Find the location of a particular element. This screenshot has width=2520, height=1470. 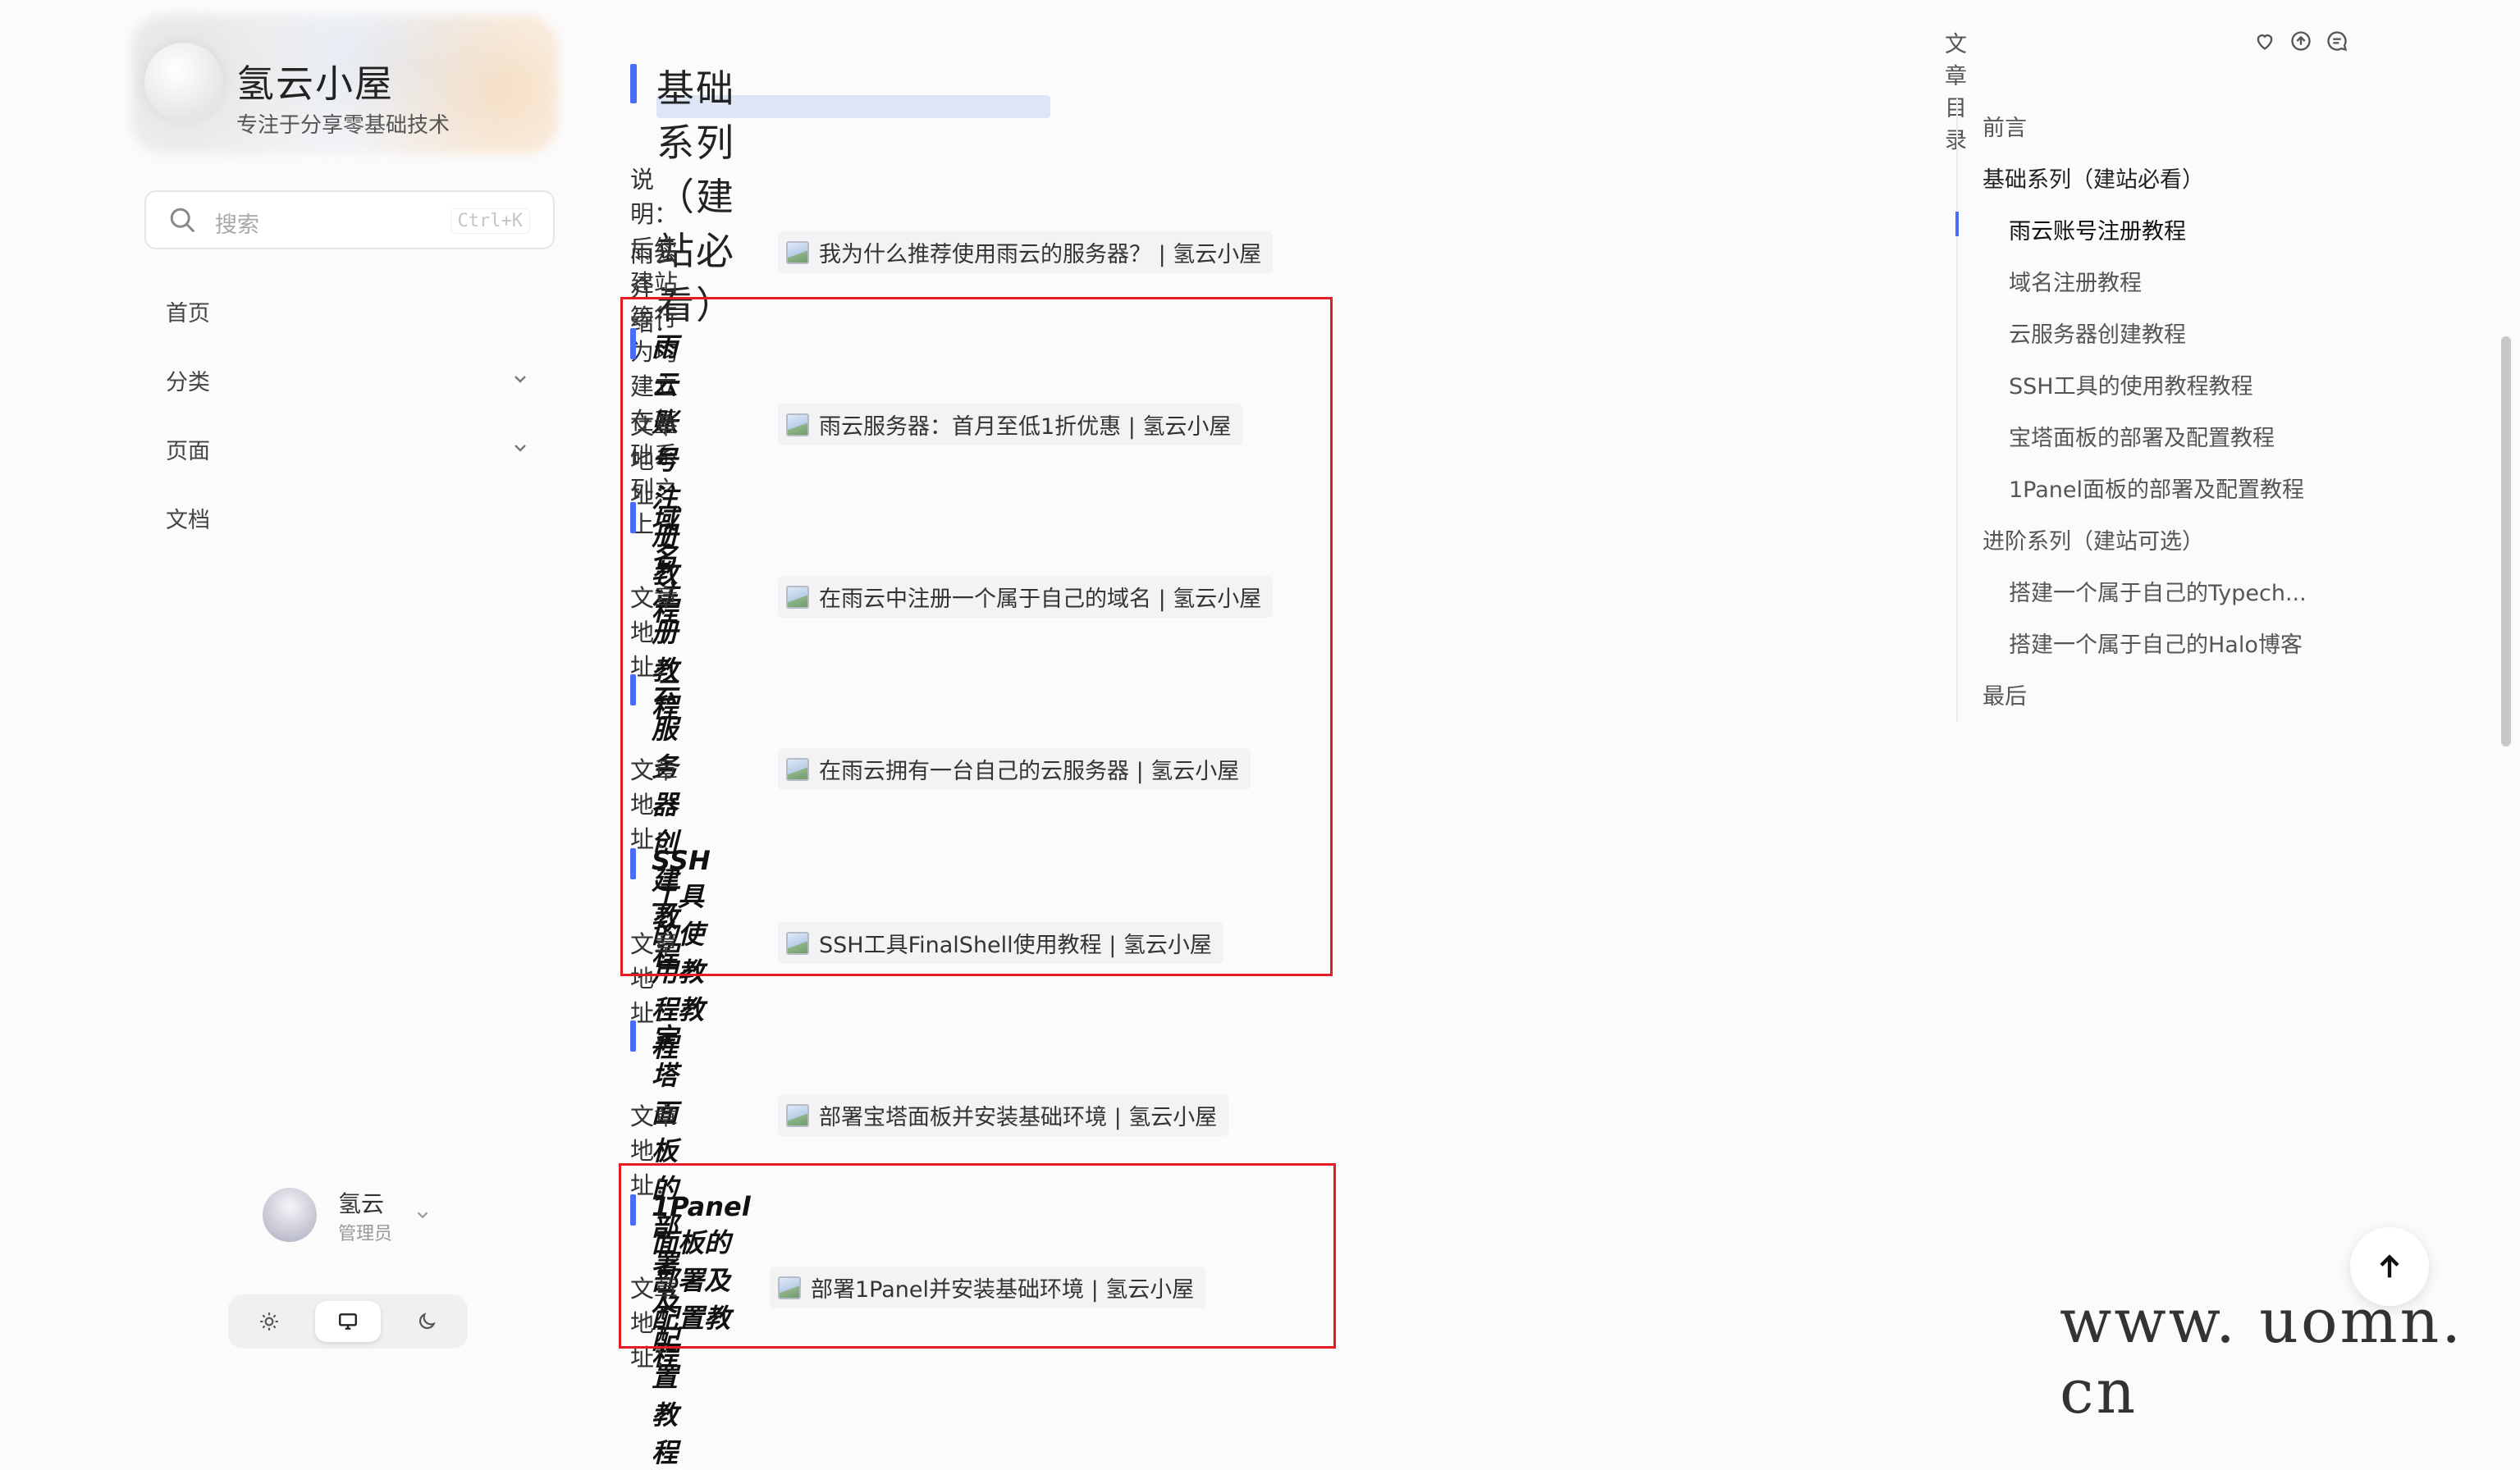

nav-item-docs: 文档 is located at coordinates (347, 517).